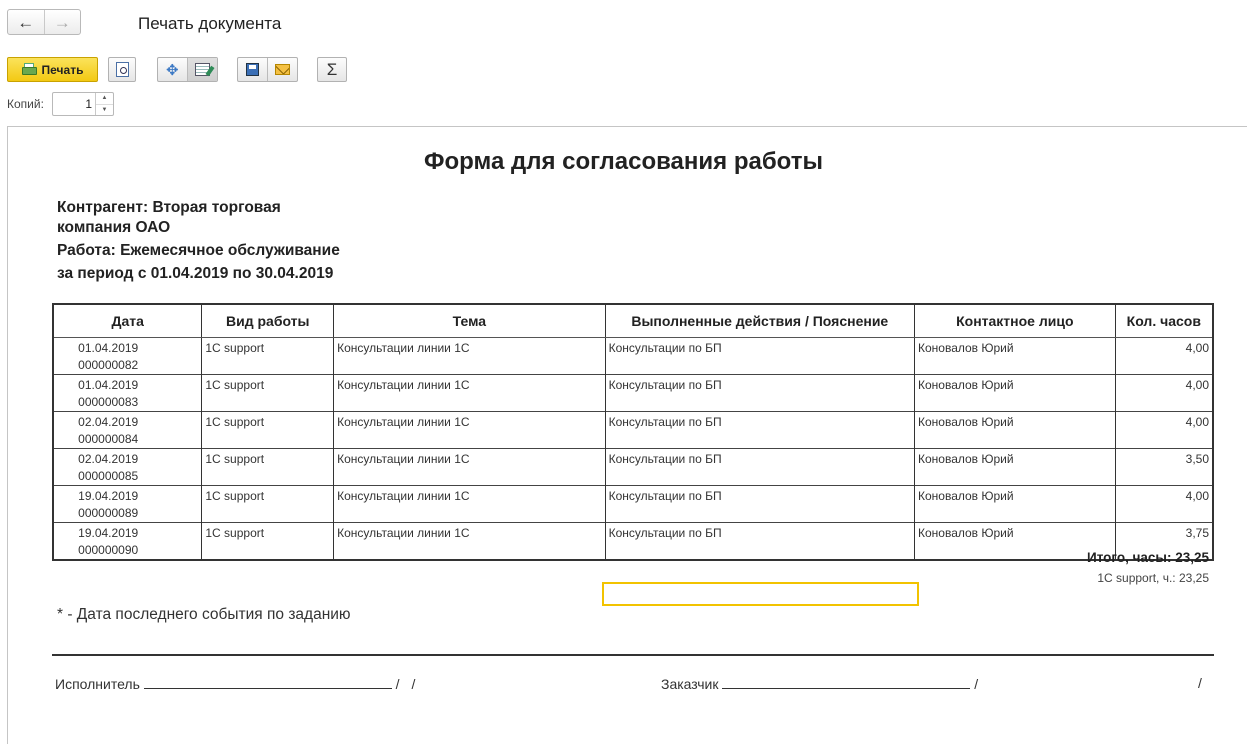 Image resolution: width=1247 pixels, height=744 pixels. I want to click on send-email-button, so click(282, 69).